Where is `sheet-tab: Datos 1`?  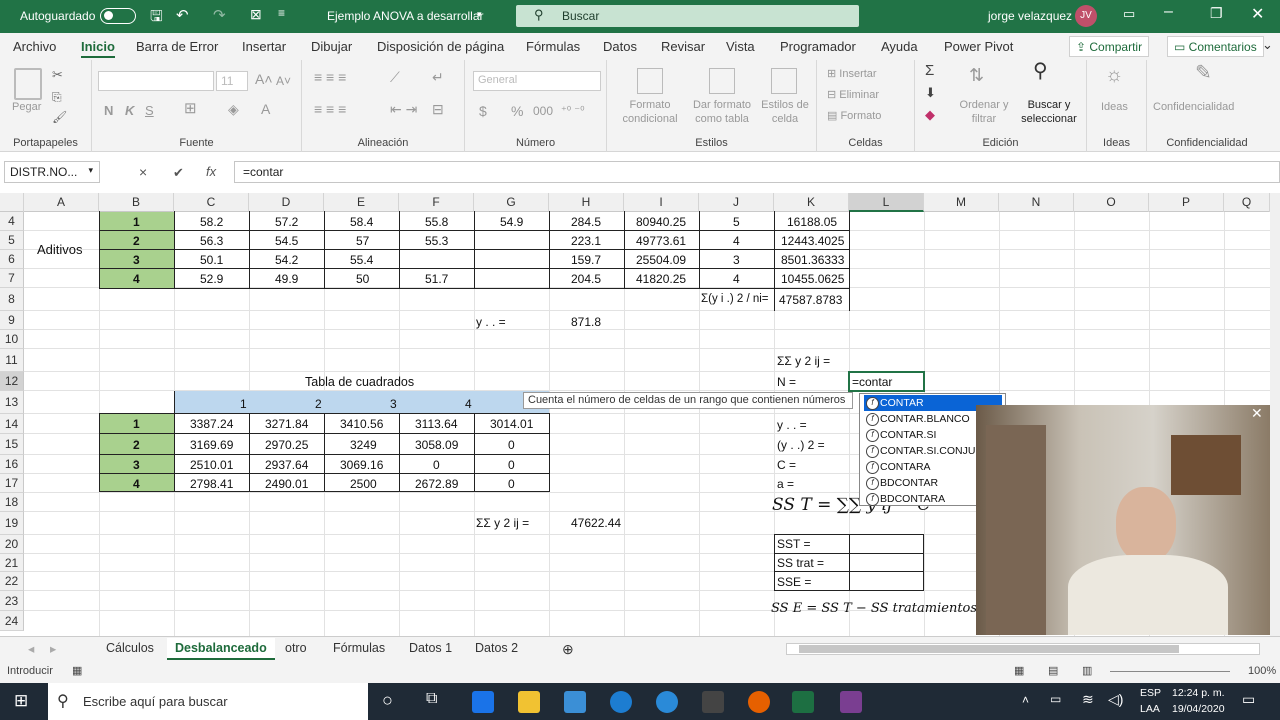
sheet-tab: Datos 1 is located at coordinates (430, 648).